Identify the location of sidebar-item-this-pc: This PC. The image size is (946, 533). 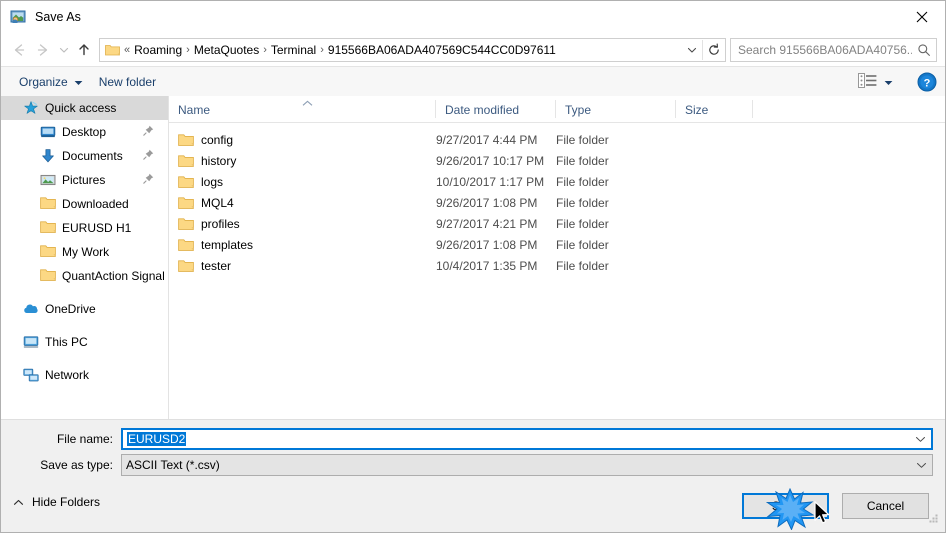
(84, 342).